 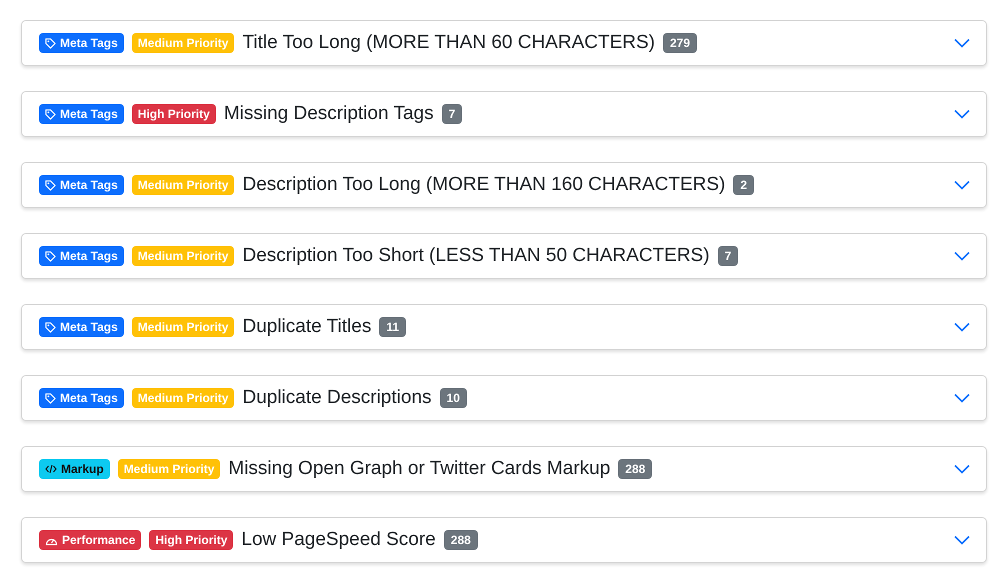 I want to click on category-label: Markup, so click(x=82, y=469).